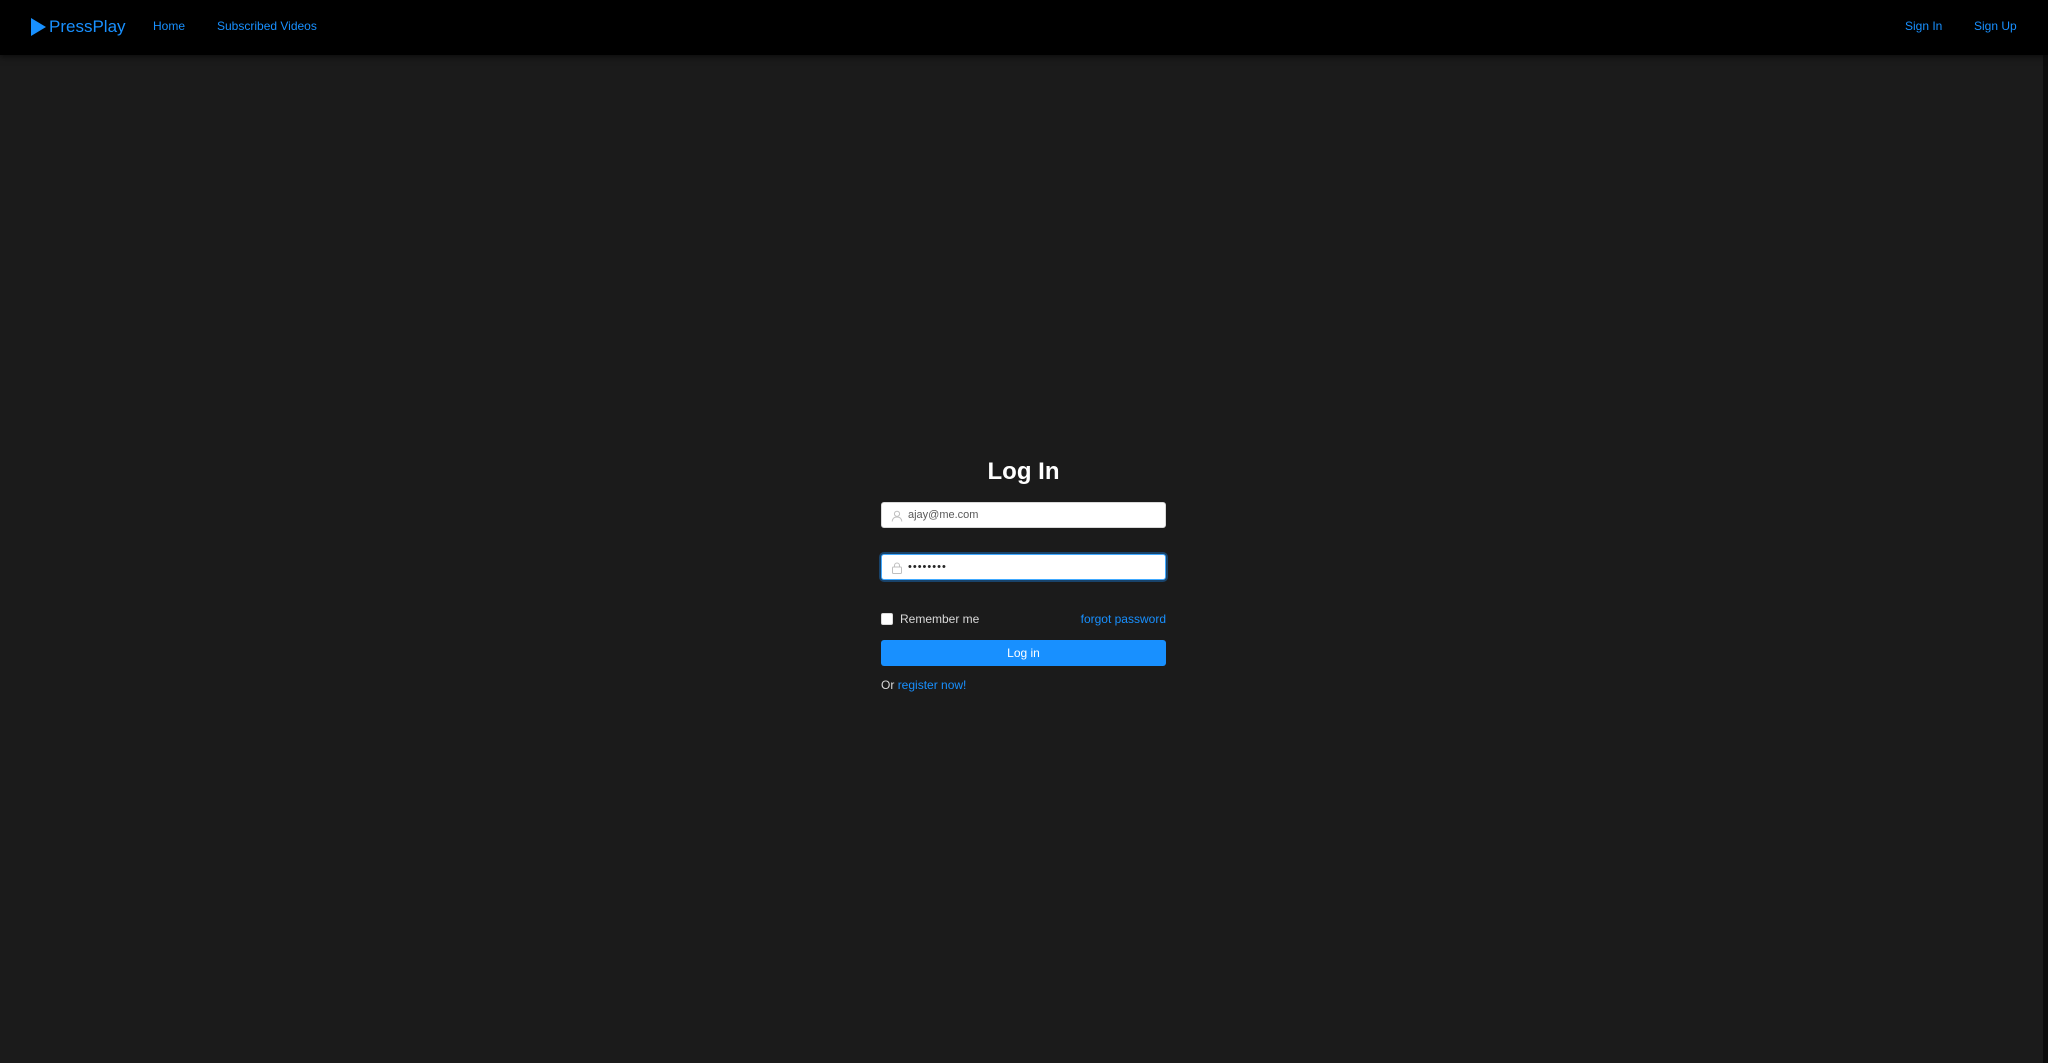 Image resolution: width=2048 pixels, height=1063 pixels. Describe the element at coordinates (87, 26) in the screenshot. I see `brand-name: PressPlay` at that location.